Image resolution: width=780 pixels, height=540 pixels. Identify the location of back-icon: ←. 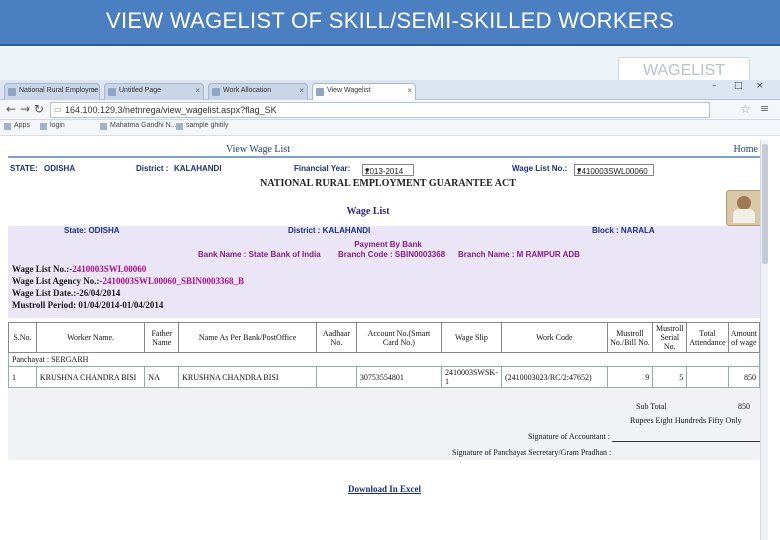
(11, 109).